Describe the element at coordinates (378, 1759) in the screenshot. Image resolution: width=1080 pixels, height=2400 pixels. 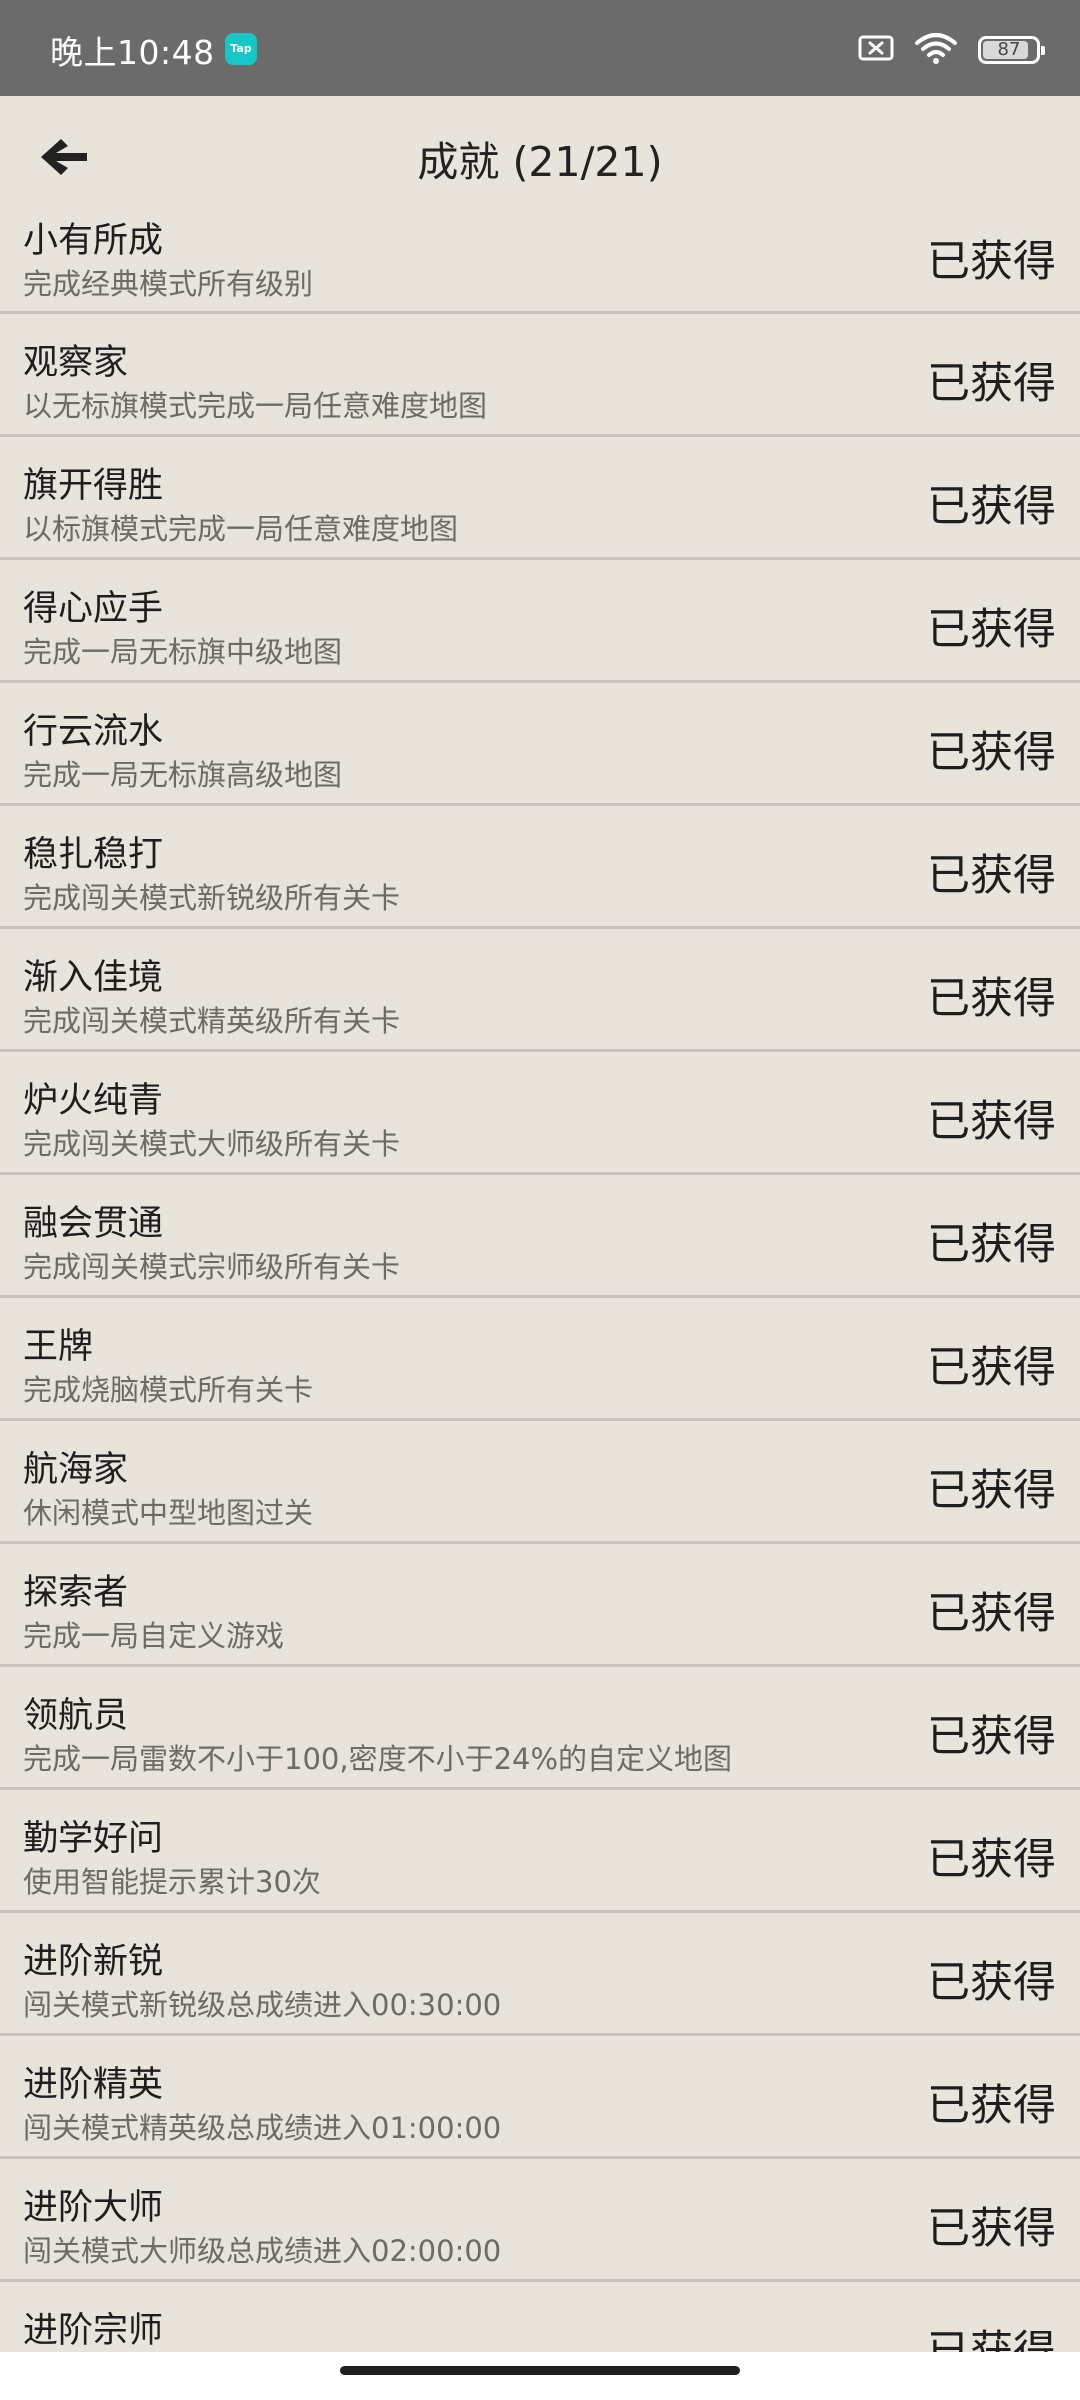
I see `achievement-description: 完成一局雷数不小于100,密度不小于24%的自定义地图` at that location.